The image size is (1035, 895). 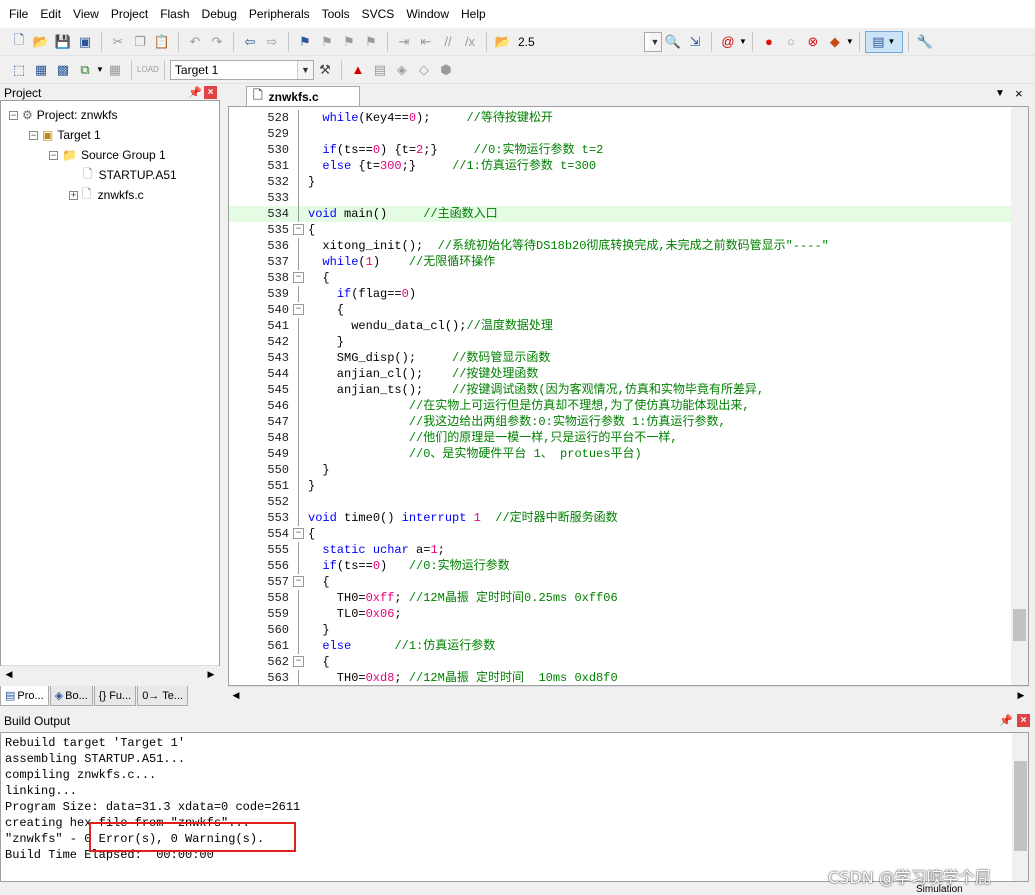 I want to click on menu-project: Project, so click(x=129, y=14).